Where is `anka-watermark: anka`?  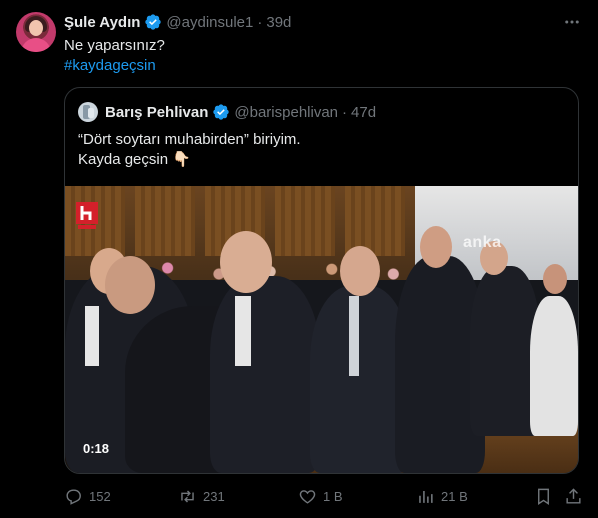 anka-watermark: anka is located at coordinates (482, 242).